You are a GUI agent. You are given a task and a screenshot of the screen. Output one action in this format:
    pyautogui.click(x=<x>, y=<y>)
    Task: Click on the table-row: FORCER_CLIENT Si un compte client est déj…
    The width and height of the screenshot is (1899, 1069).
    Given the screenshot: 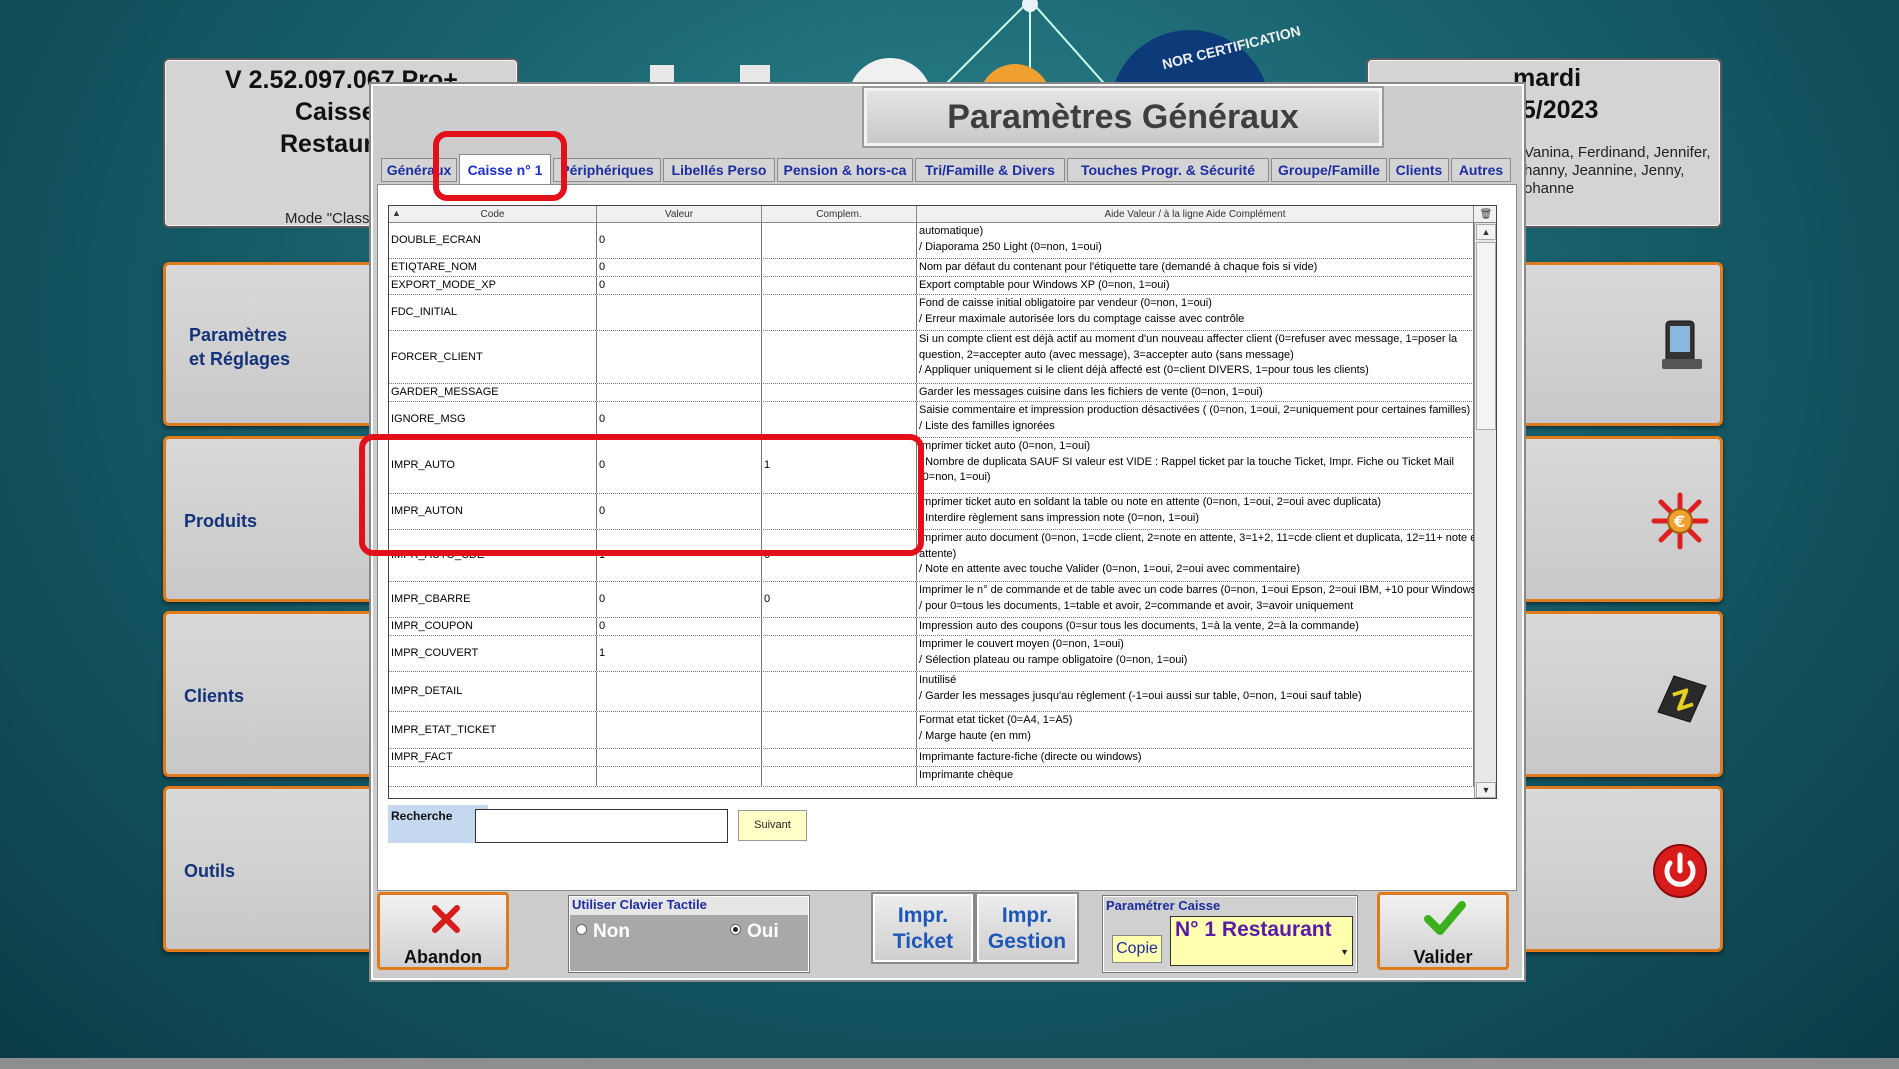 What is the action you would take?
    pyautogui.click(x=931, y=357)
    